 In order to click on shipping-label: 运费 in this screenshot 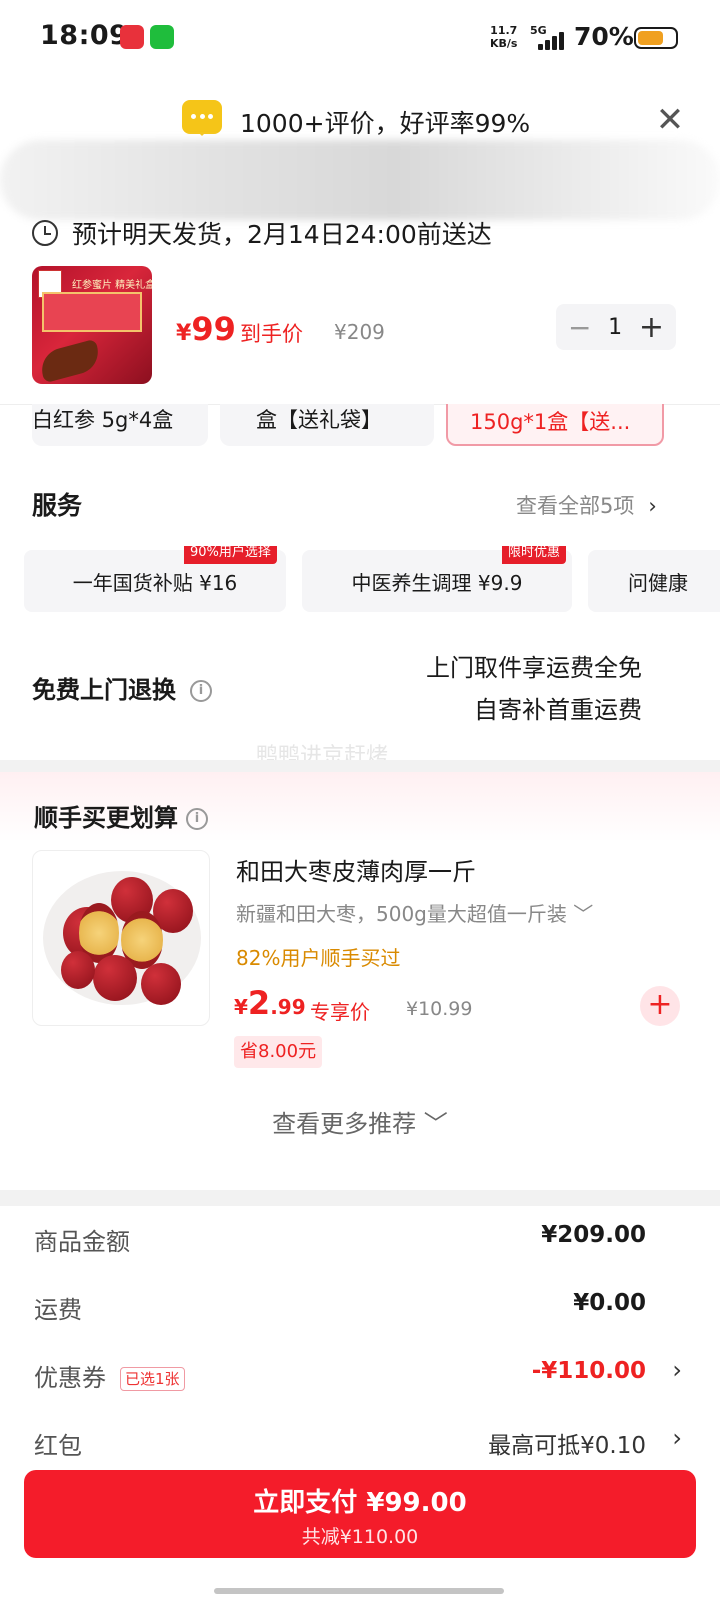, I will do `click(58, 1310)`.